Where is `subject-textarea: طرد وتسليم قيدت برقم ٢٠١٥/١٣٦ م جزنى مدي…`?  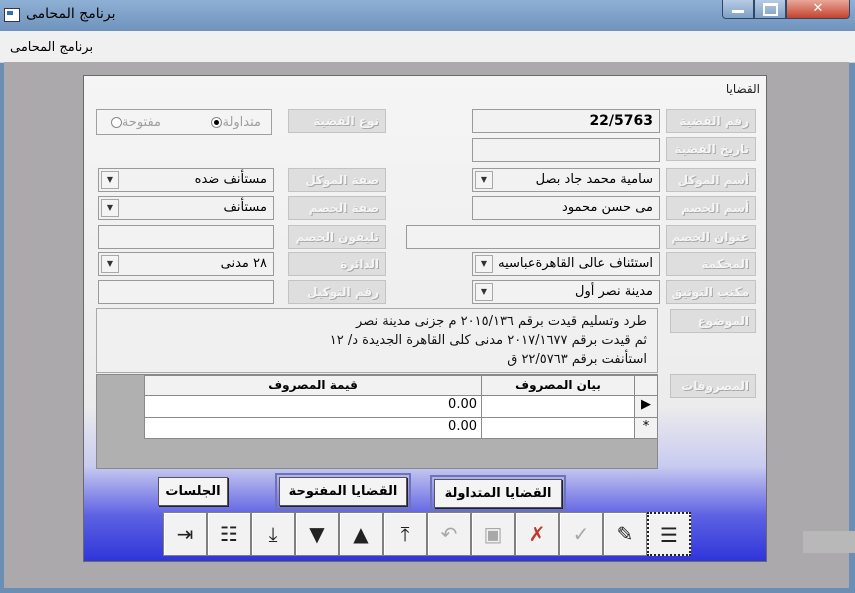
subject-textarea: طرد وتسليم قيدت برقم ٢٠١٥/١٣٦ م جزنى مدي… is located at coordinates (377, 340).